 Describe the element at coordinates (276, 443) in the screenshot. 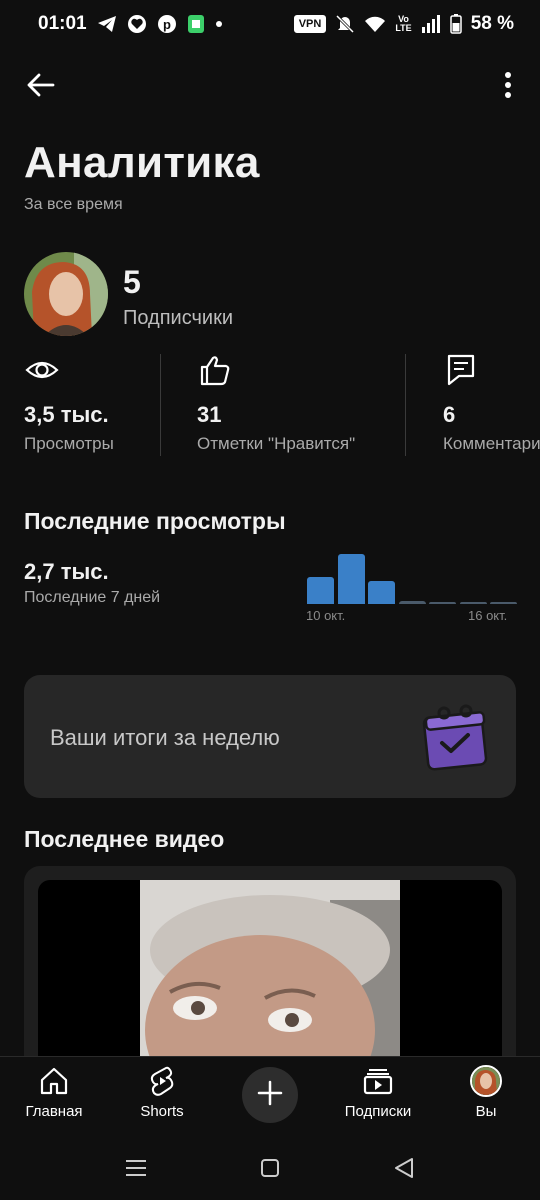

I see `stat-likes-label: Отметки "Нравится"` at that location.